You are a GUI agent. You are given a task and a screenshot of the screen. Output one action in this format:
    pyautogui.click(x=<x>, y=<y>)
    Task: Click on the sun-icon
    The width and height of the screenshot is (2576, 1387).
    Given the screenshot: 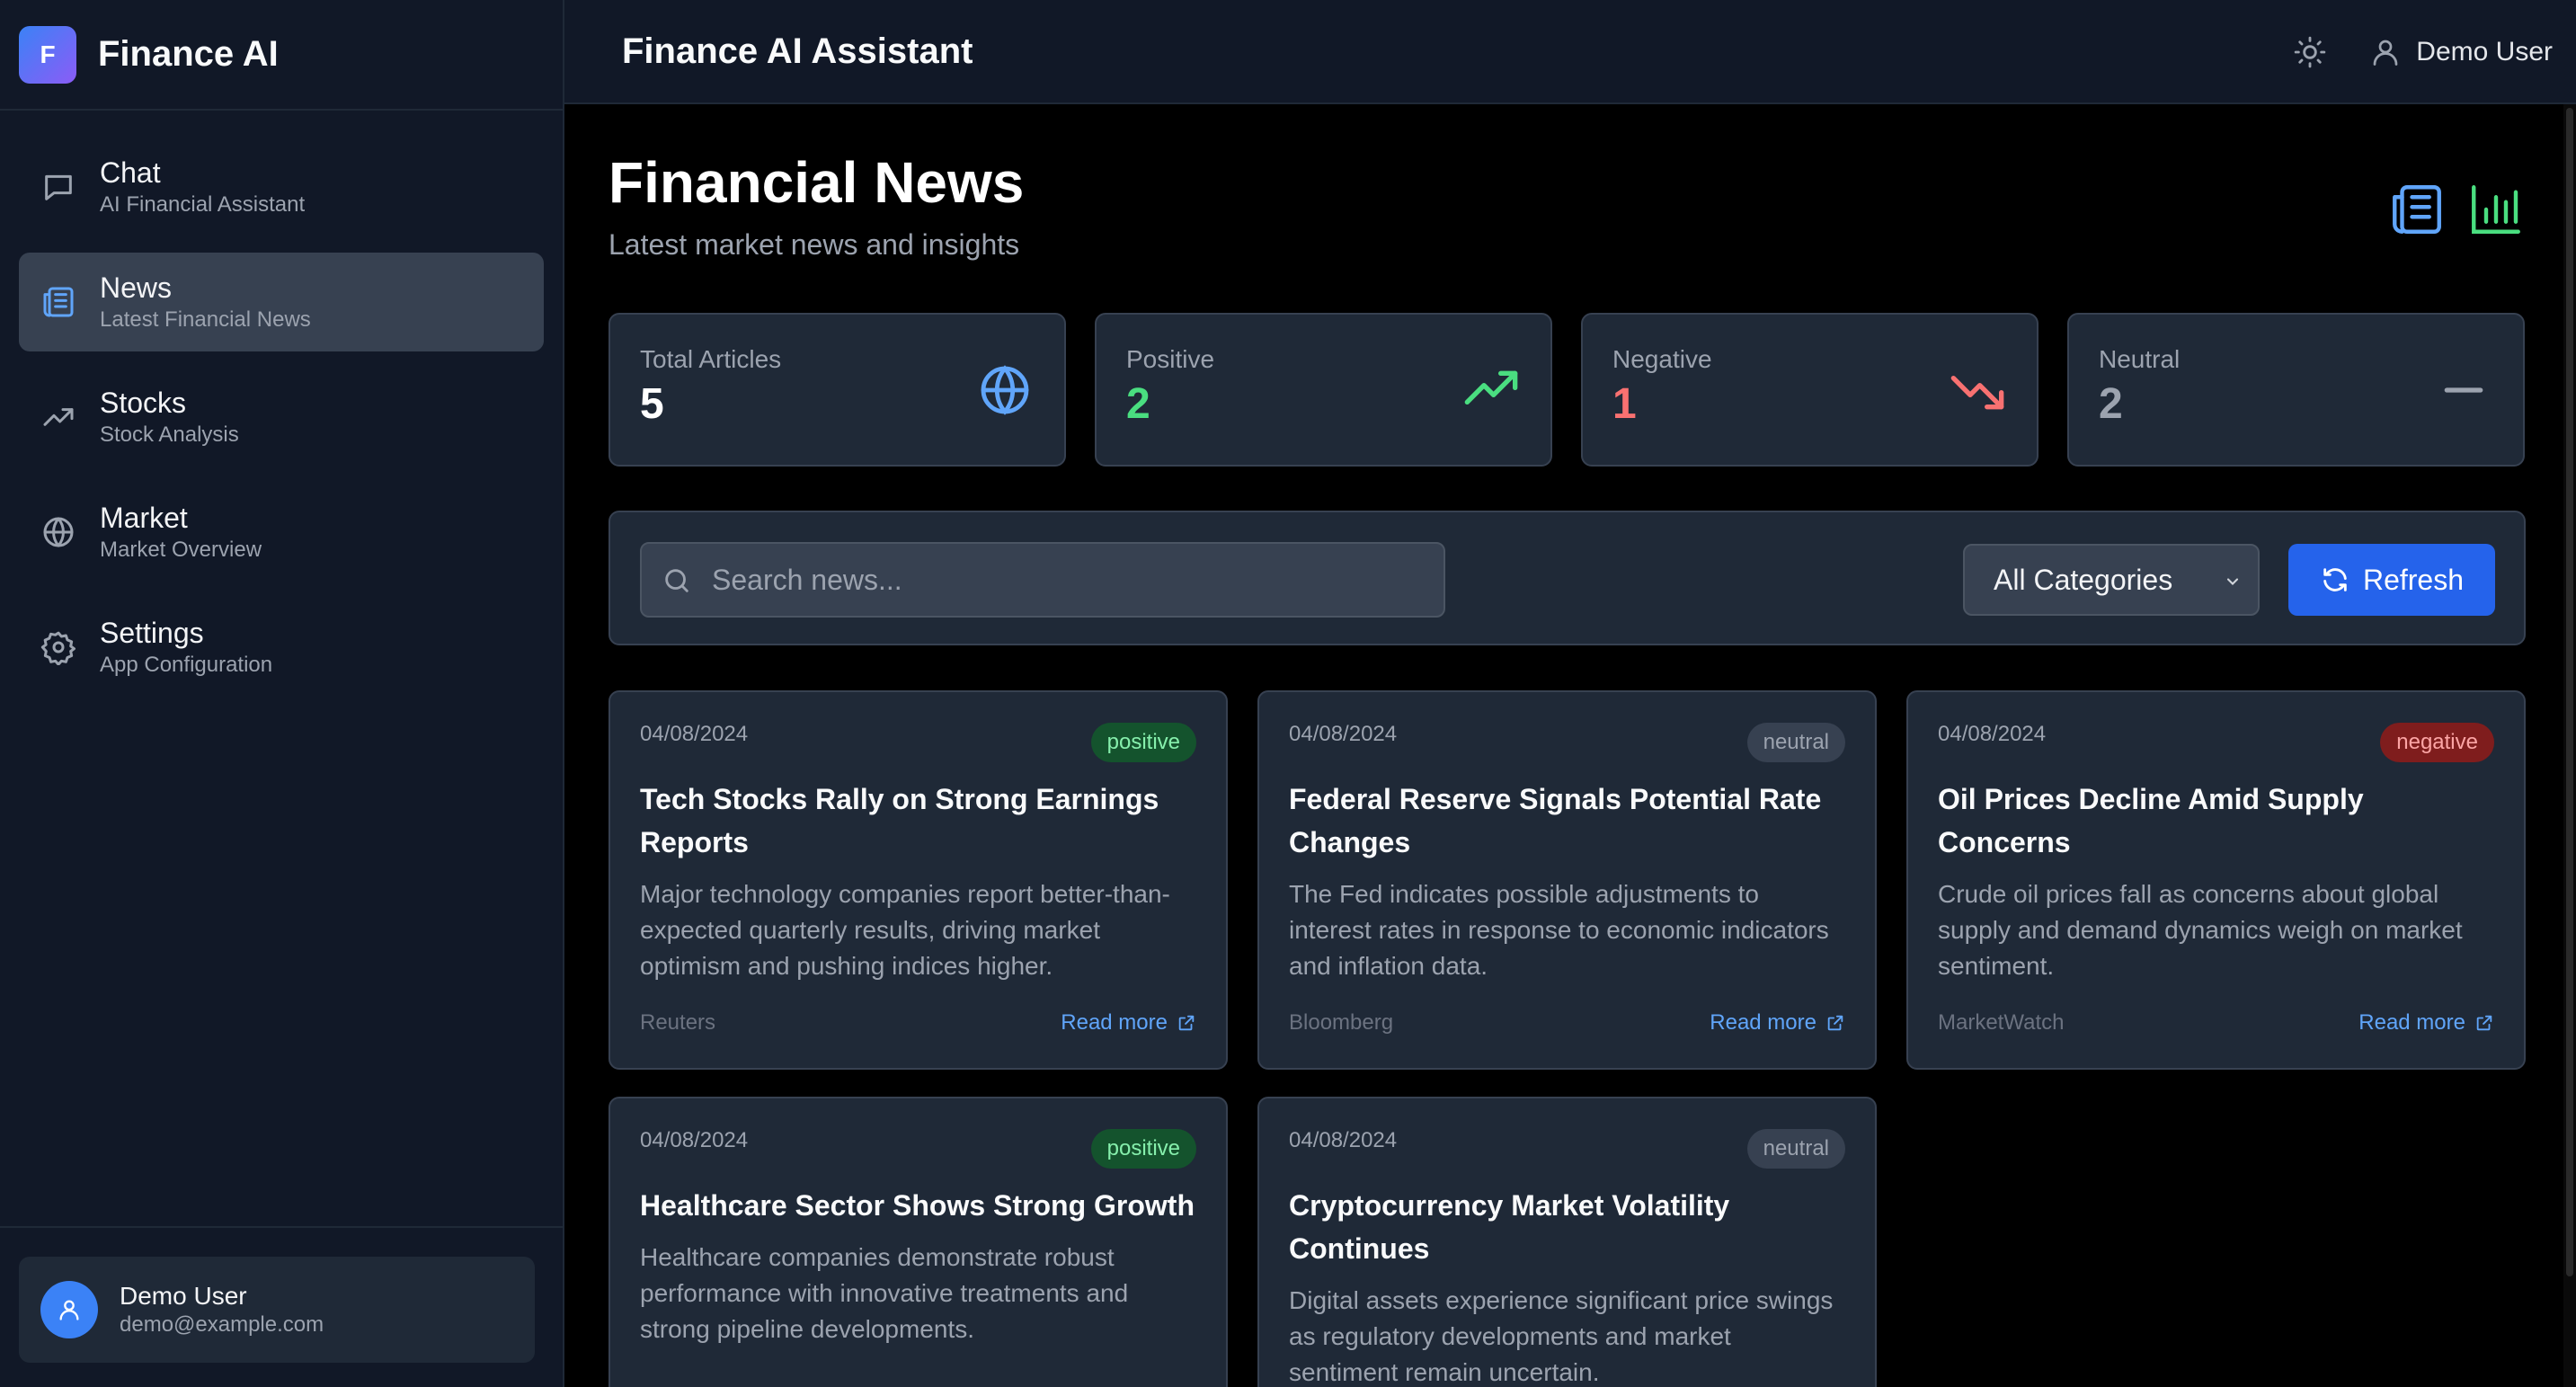 What is the action you would take?
    pyautogui.click(x=2310, y=52)
    